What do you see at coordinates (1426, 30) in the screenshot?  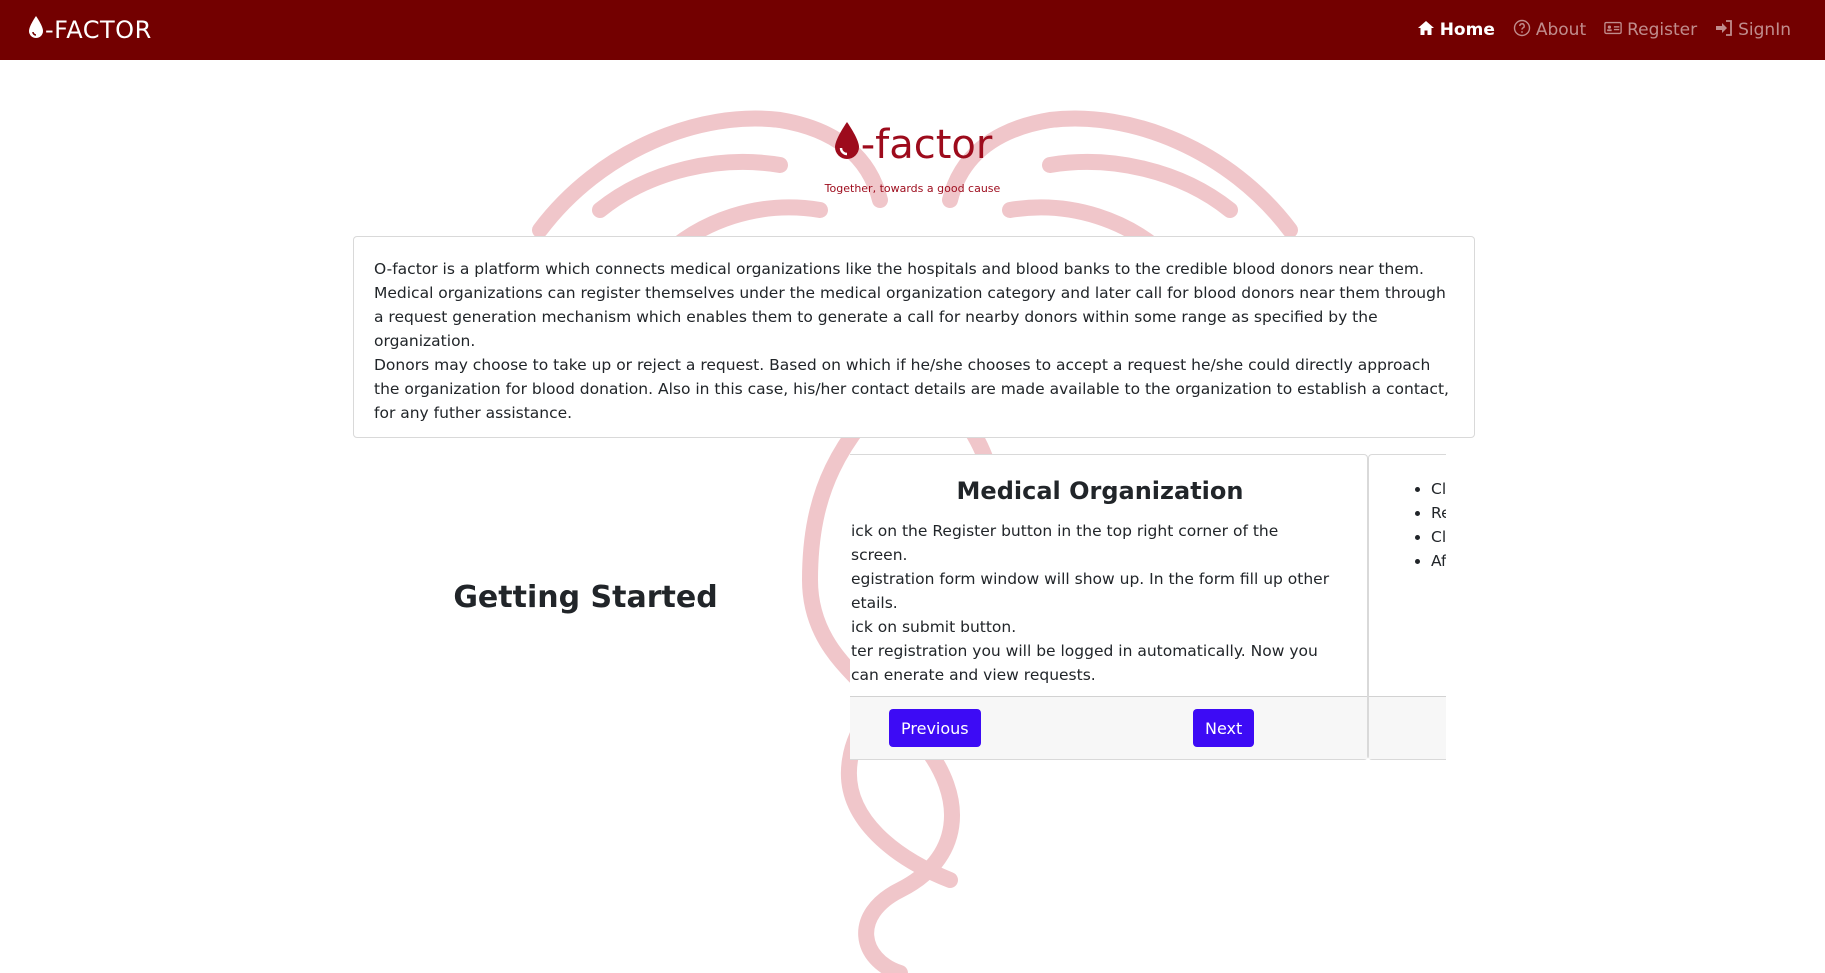 I see `home-icon` at bounding box center [1426, 30].